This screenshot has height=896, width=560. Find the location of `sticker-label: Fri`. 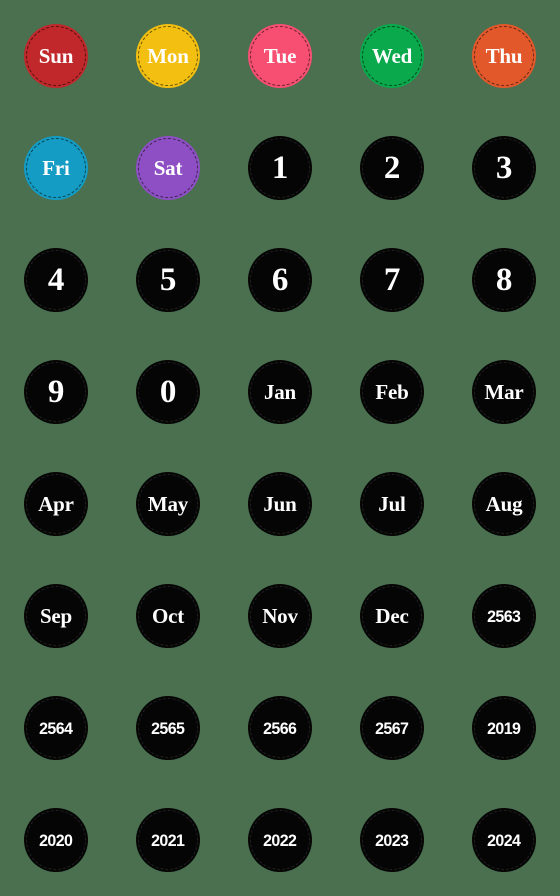

sticker-label: Fri is located at coordinates (56, 167).